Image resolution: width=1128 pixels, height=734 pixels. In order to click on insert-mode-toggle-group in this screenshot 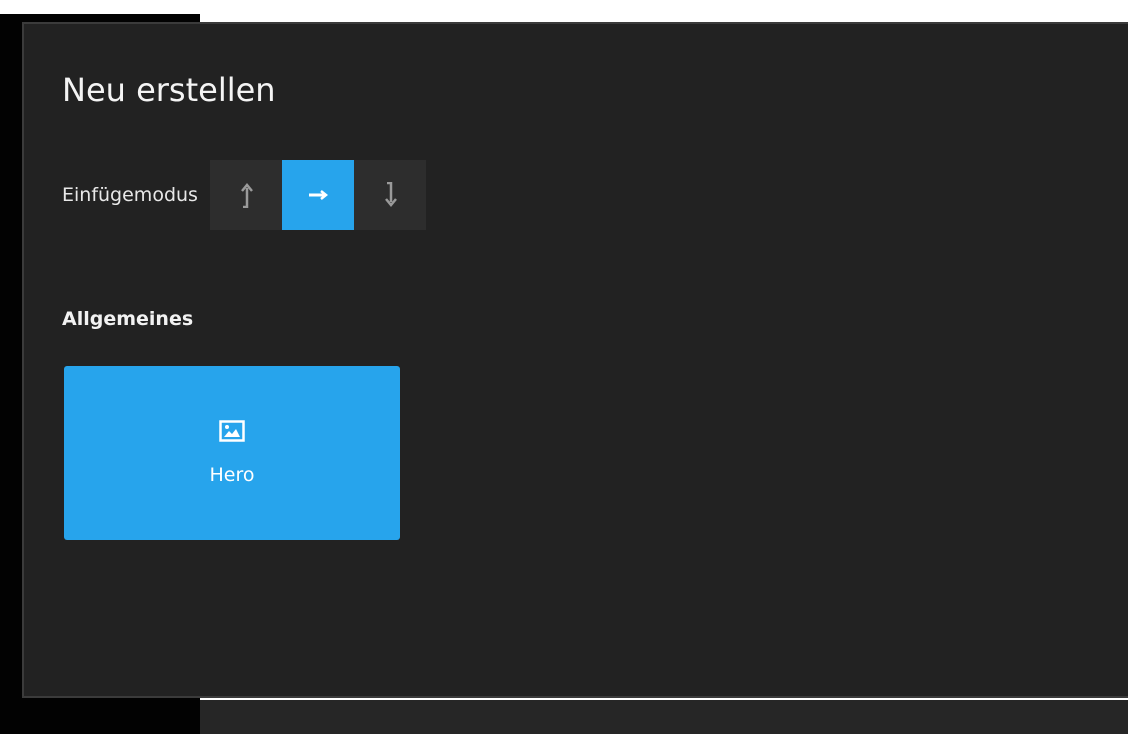, I will do `click(317, 195)`.